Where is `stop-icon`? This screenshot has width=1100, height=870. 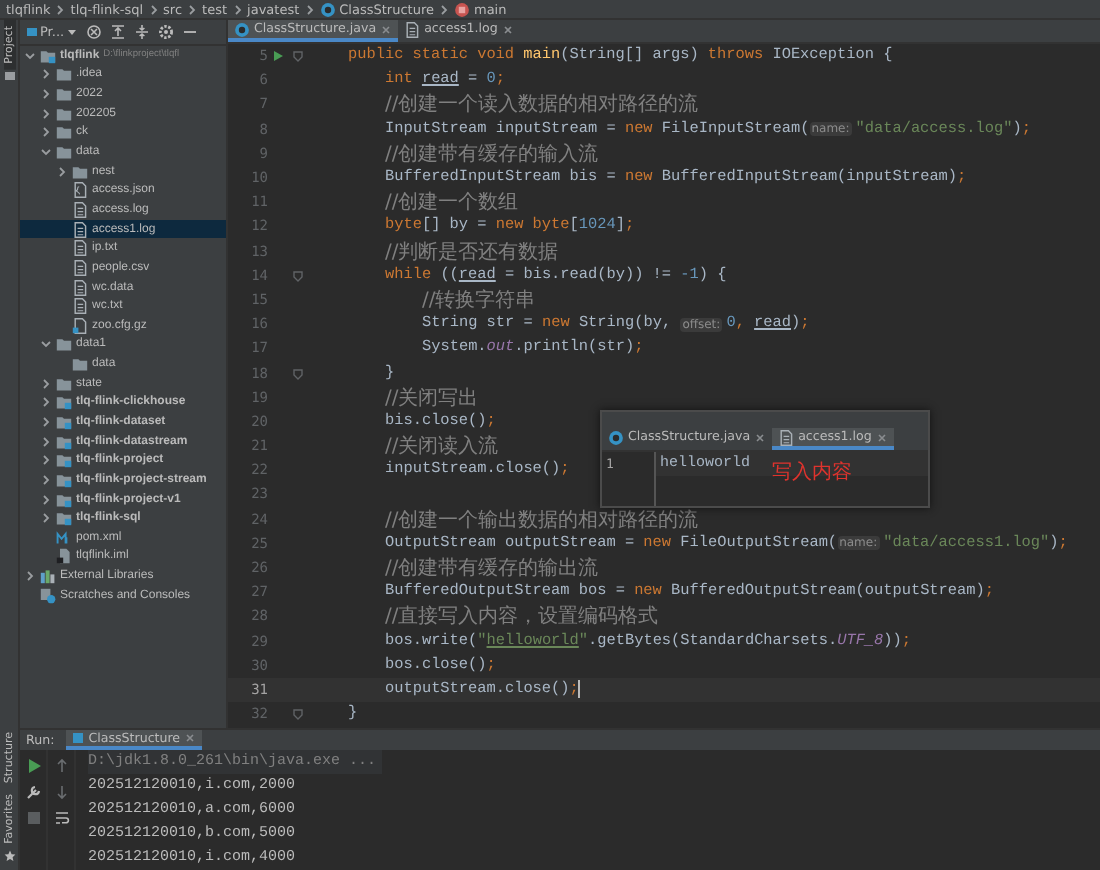
stop-icon is located at coordinates (33, 818).